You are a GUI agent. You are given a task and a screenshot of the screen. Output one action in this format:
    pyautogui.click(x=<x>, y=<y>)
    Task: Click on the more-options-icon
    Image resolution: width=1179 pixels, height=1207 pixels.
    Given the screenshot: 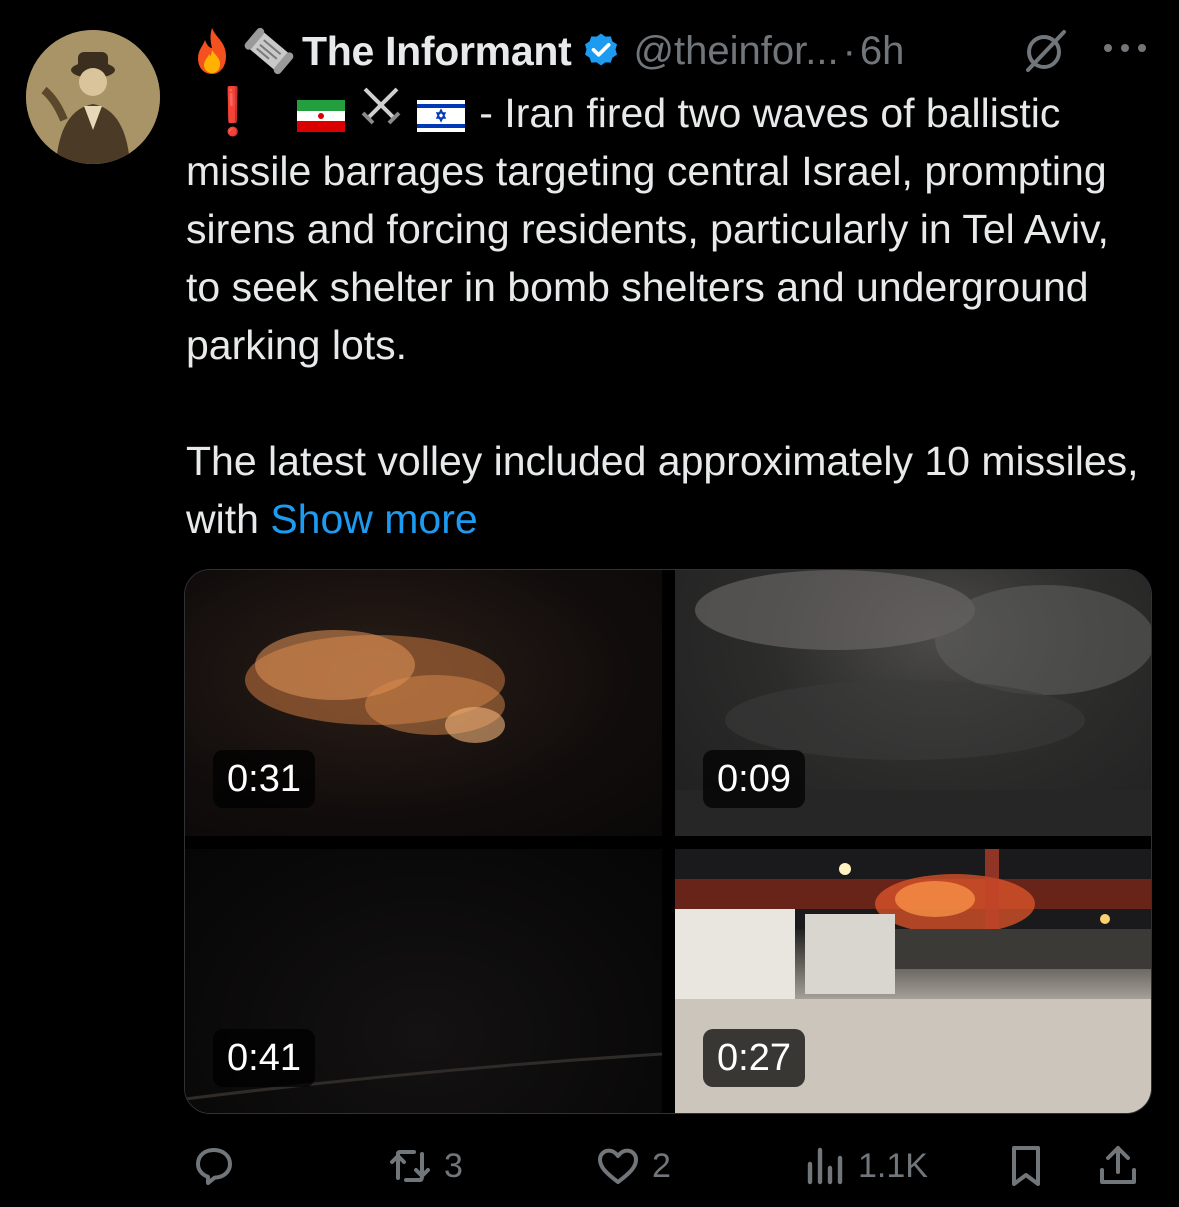 What is the action you would take?
    pyautogui.click(x=1125, y=48)
    